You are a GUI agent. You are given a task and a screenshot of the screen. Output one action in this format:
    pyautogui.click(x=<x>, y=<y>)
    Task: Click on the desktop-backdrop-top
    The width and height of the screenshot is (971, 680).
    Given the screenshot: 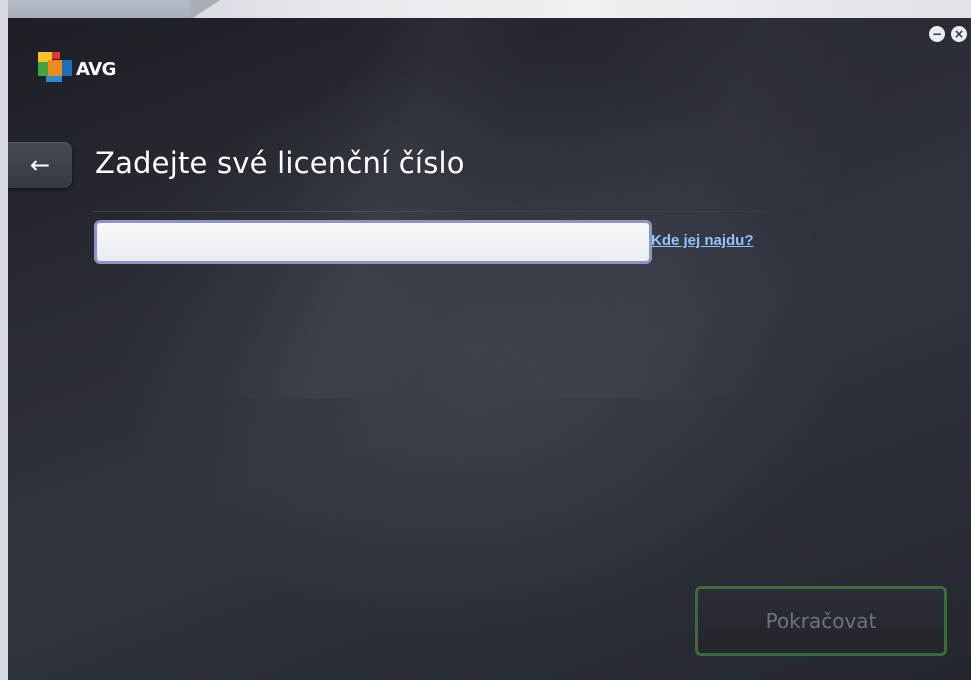 What is the action you would take?
    pyautogui.click(x=485, y=10)
    